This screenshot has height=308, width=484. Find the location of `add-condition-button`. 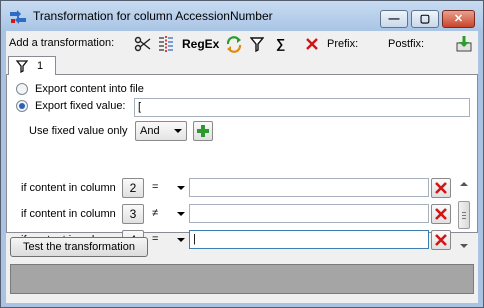

add-condition-button is located at coordinates (203, 131).